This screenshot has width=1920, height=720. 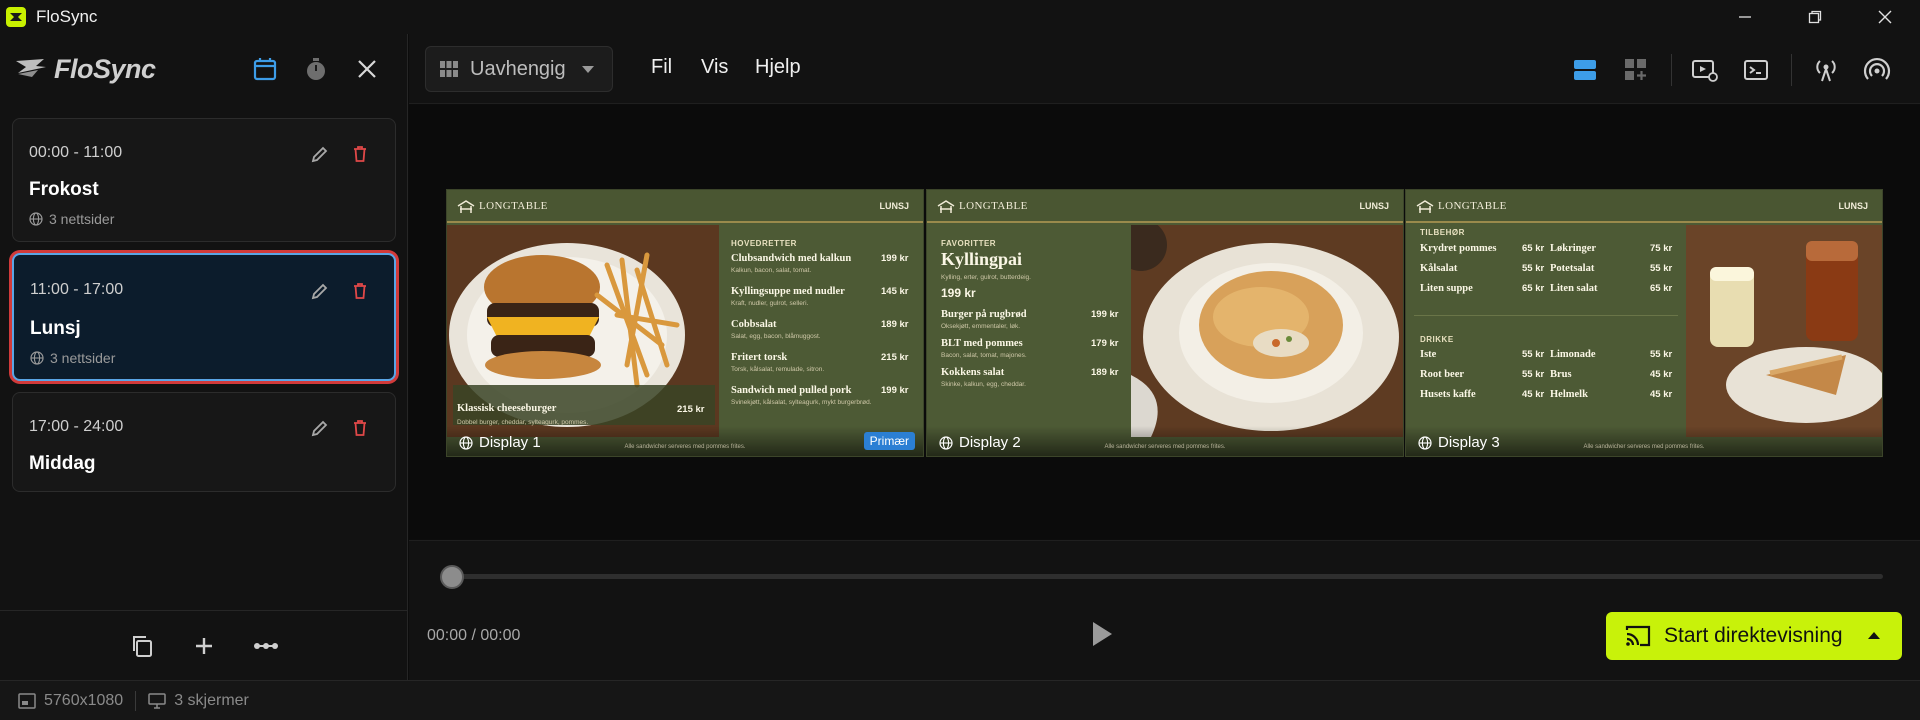 I want to click on menu-view: Vis, so click(x=714, y=67).